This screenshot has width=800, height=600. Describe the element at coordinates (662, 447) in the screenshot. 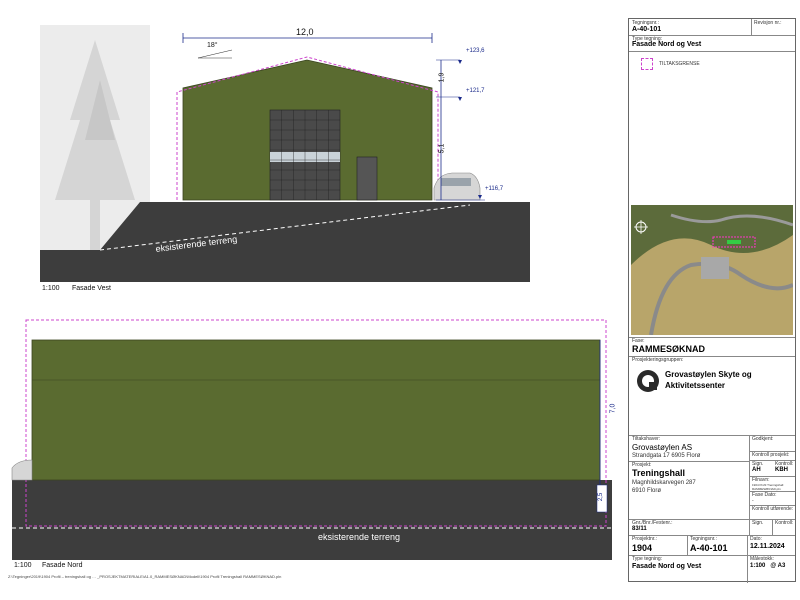

I see `tiltakshaver-name: Grovastøylen AS` at that location.